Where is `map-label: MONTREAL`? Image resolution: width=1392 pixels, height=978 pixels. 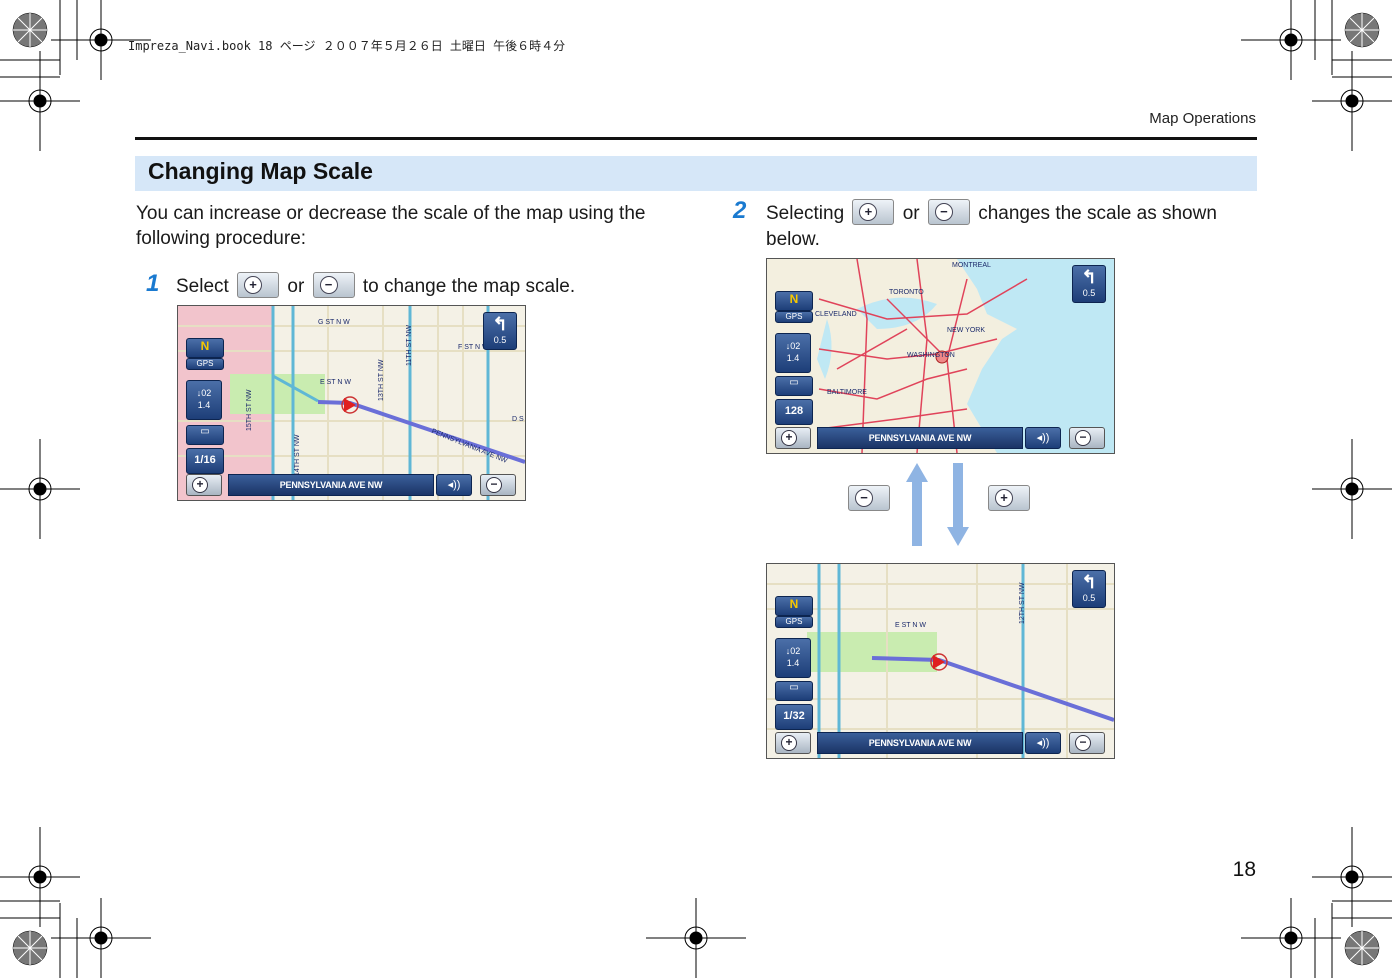 map-label: MONTREAL is located at coordinates (971, 265).